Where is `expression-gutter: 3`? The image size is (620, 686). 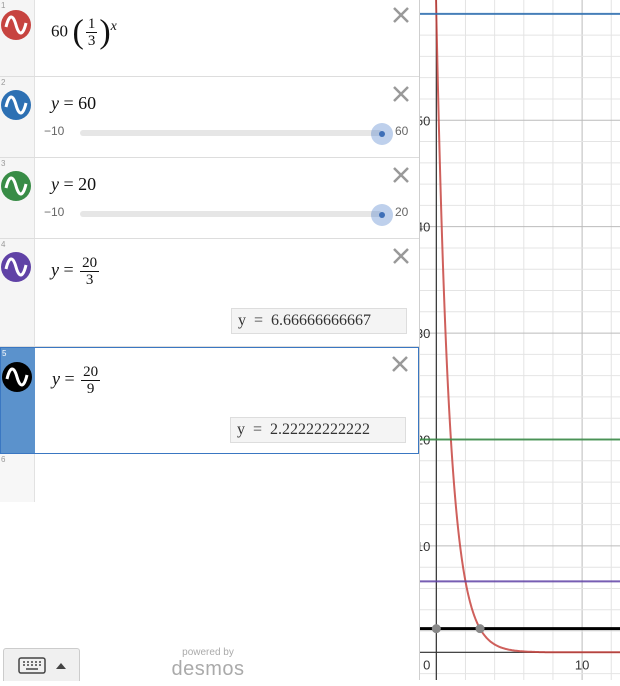
expression-gutter: 3 is located at coordinates (17, 198).